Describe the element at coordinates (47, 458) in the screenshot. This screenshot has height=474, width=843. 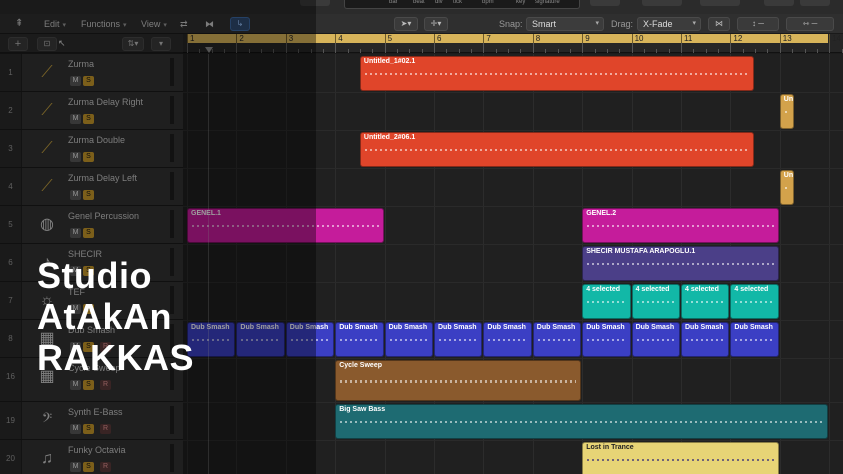
I see `guitar-icon: ♫` at that location.